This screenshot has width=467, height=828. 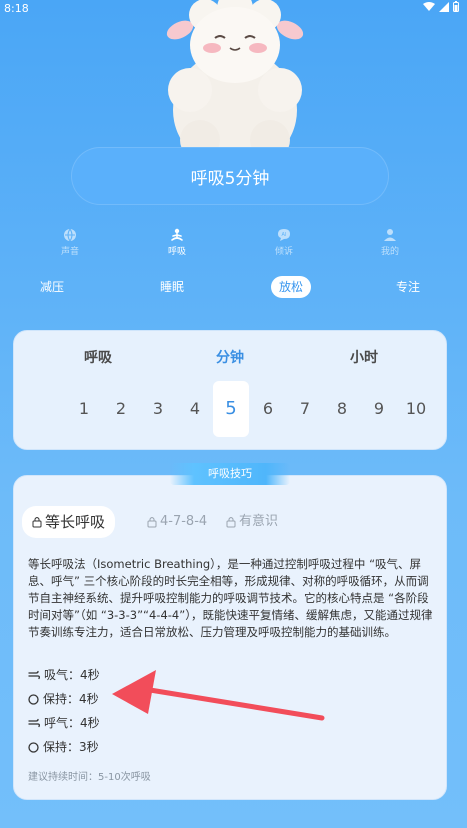 What do you see at coordinates (268, 409) in the screenshot?
I see `number-option: 6` at bounding box center [268, 409].